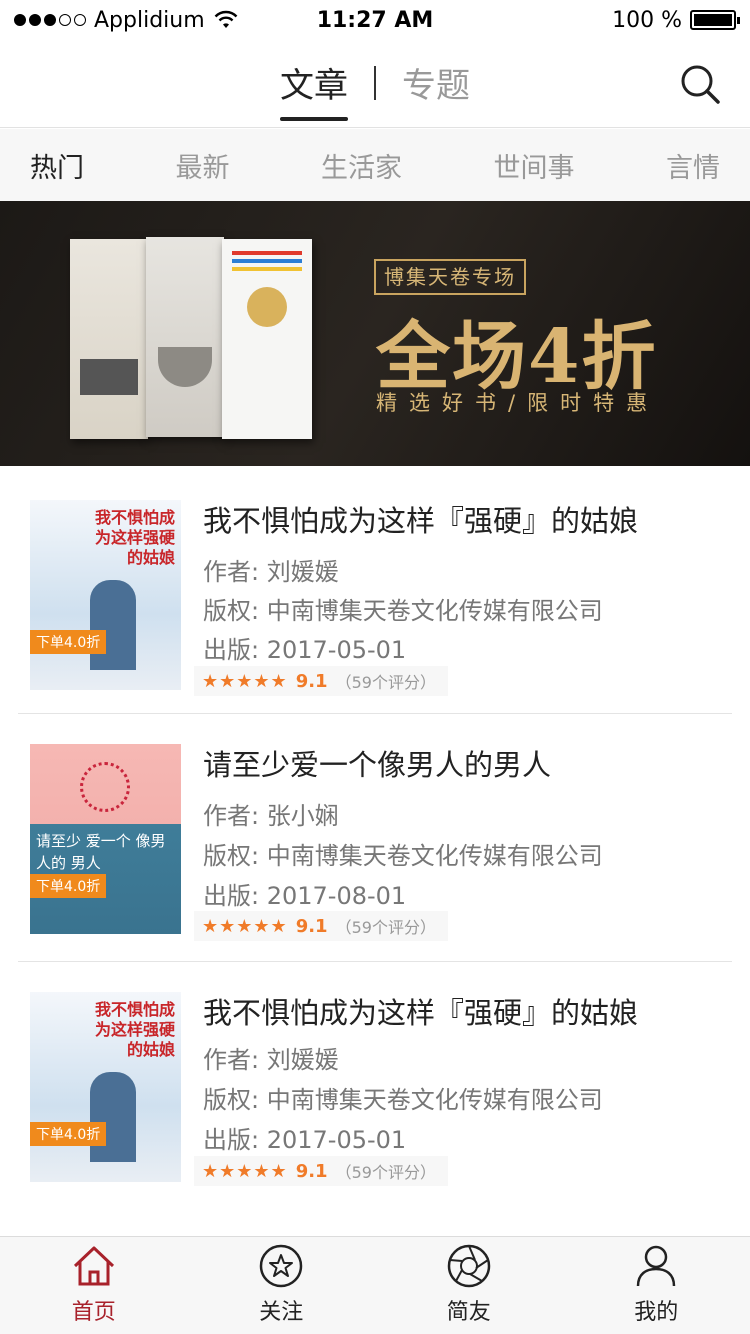 The image size is (750, 1334). I want to click on category-latest: 最新, so click(203, 165).